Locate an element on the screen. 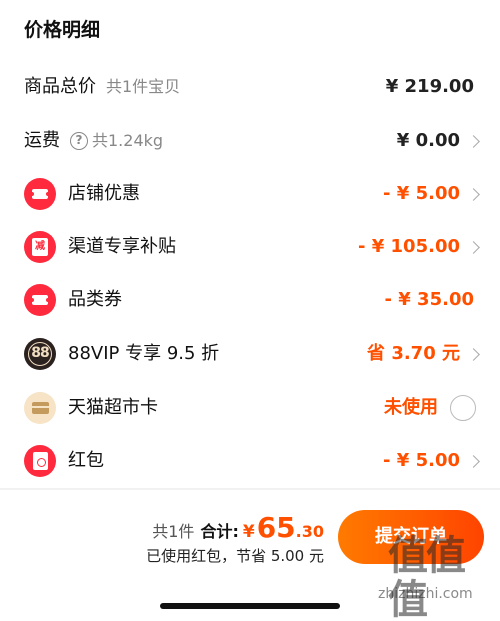  shipping-weight-text: 共1.24kg is located at coordinates (128, 140).